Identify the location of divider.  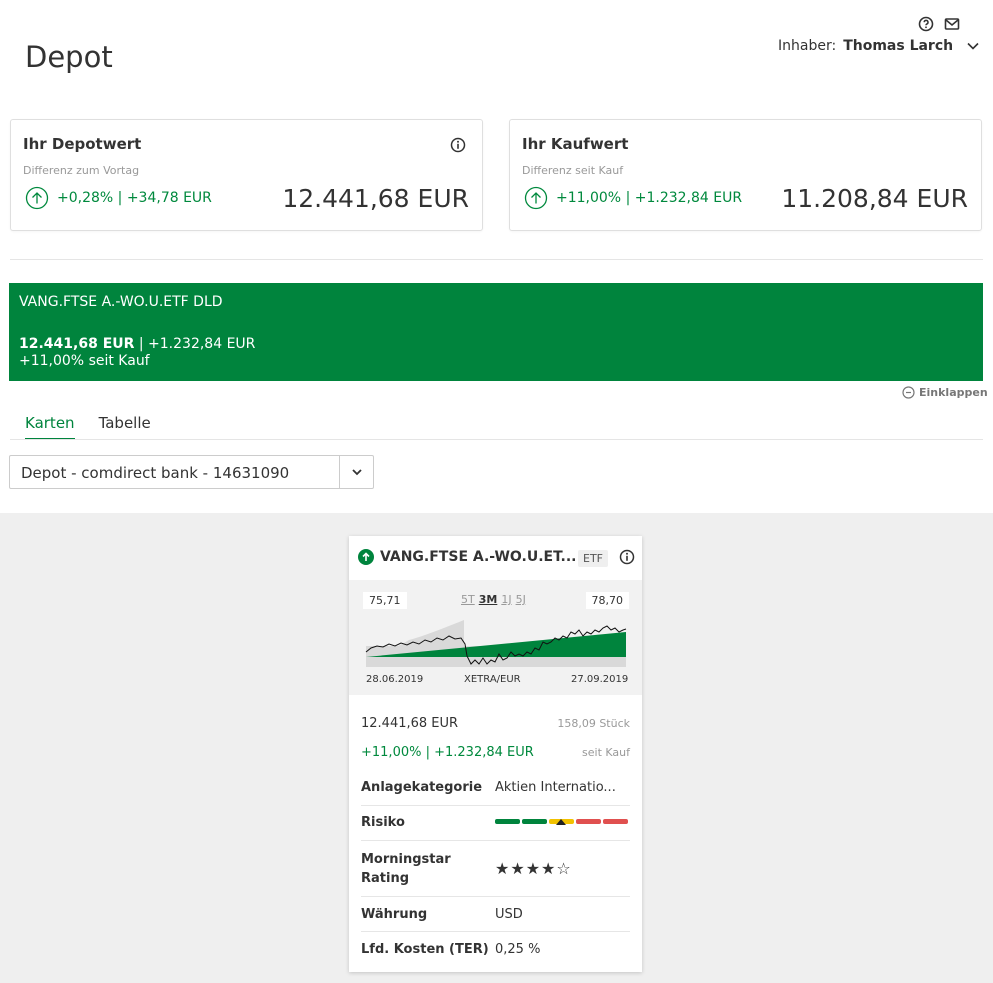
(496, 259).